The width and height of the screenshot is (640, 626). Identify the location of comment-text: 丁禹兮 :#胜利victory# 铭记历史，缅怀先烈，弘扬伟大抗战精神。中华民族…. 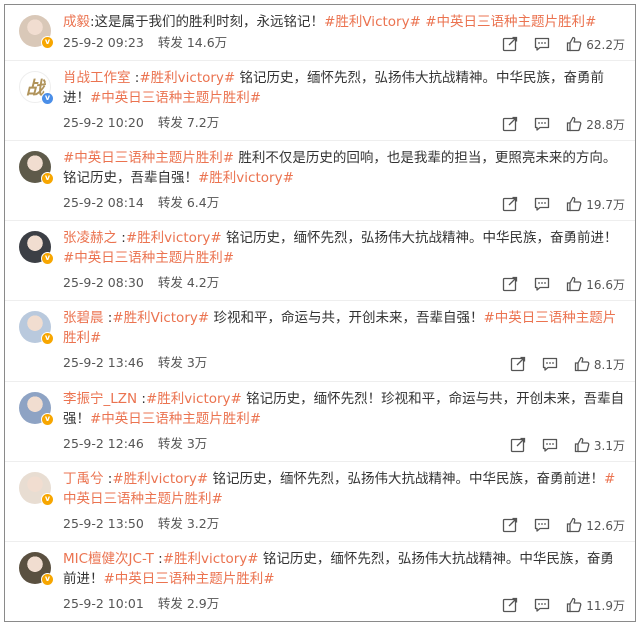
(344, 489).